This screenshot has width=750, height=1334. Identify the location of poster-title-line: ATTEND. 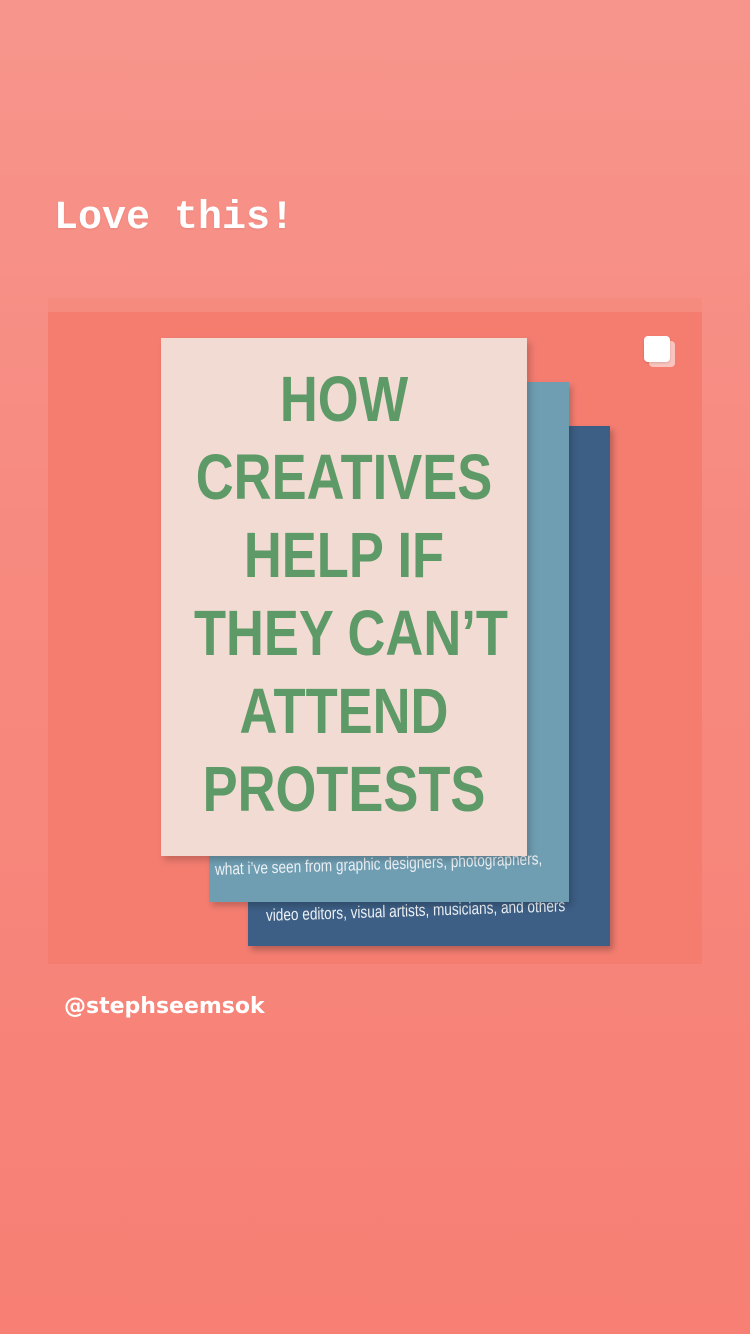
(344, 711).